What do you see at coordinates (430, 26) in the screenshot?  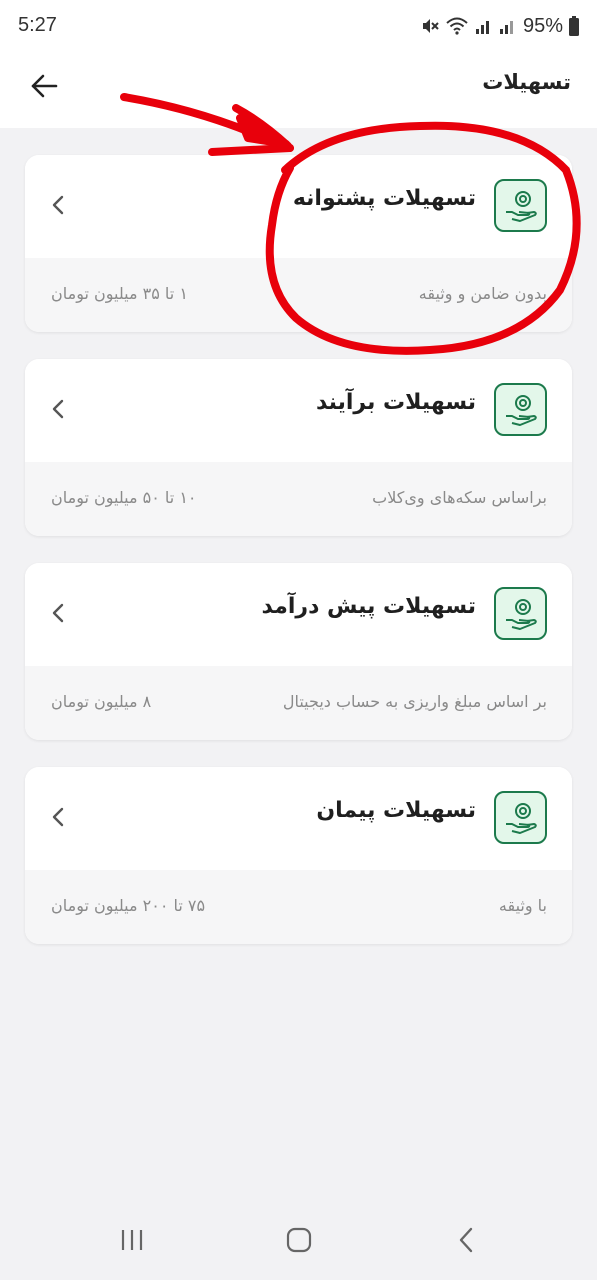 I see `mute-icon` at bounding box center [430, 26].